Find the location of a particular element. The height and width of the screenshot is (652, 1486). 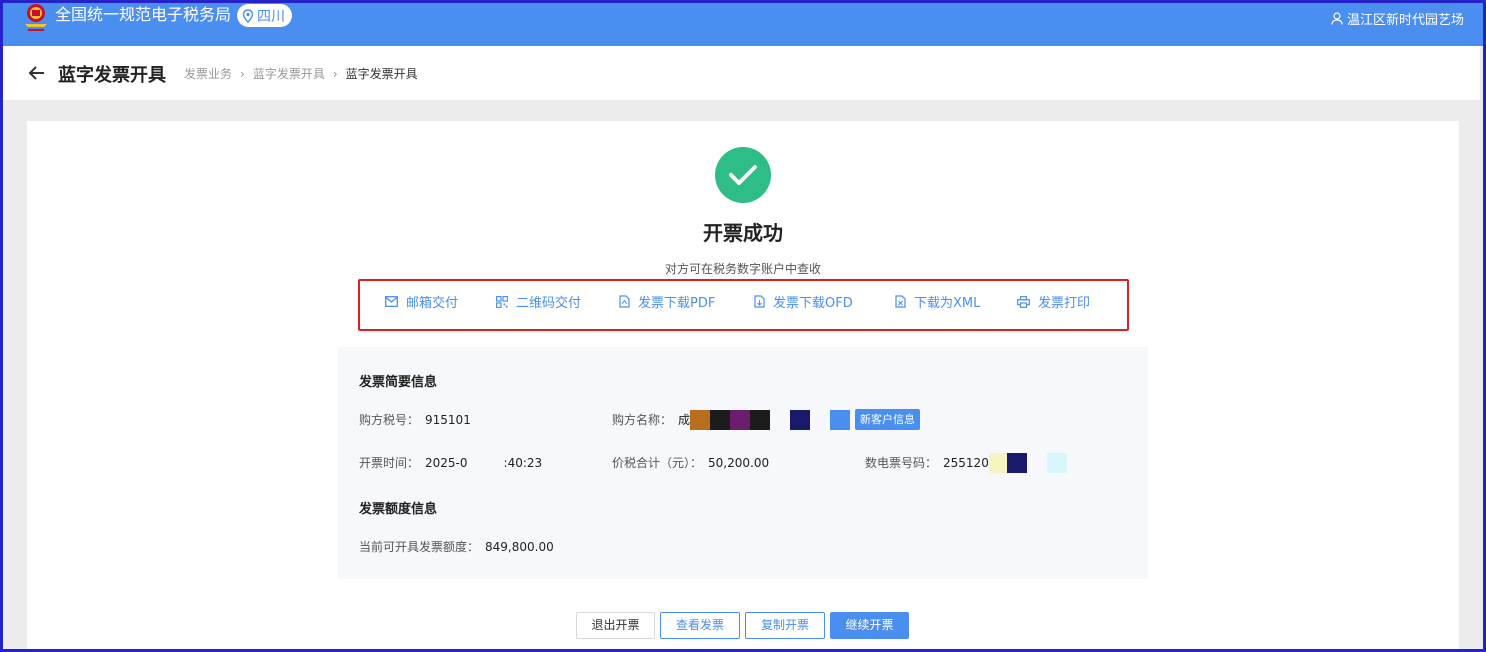

buyer-tax-no-value: 915101 is located at coordinates (448, 419).